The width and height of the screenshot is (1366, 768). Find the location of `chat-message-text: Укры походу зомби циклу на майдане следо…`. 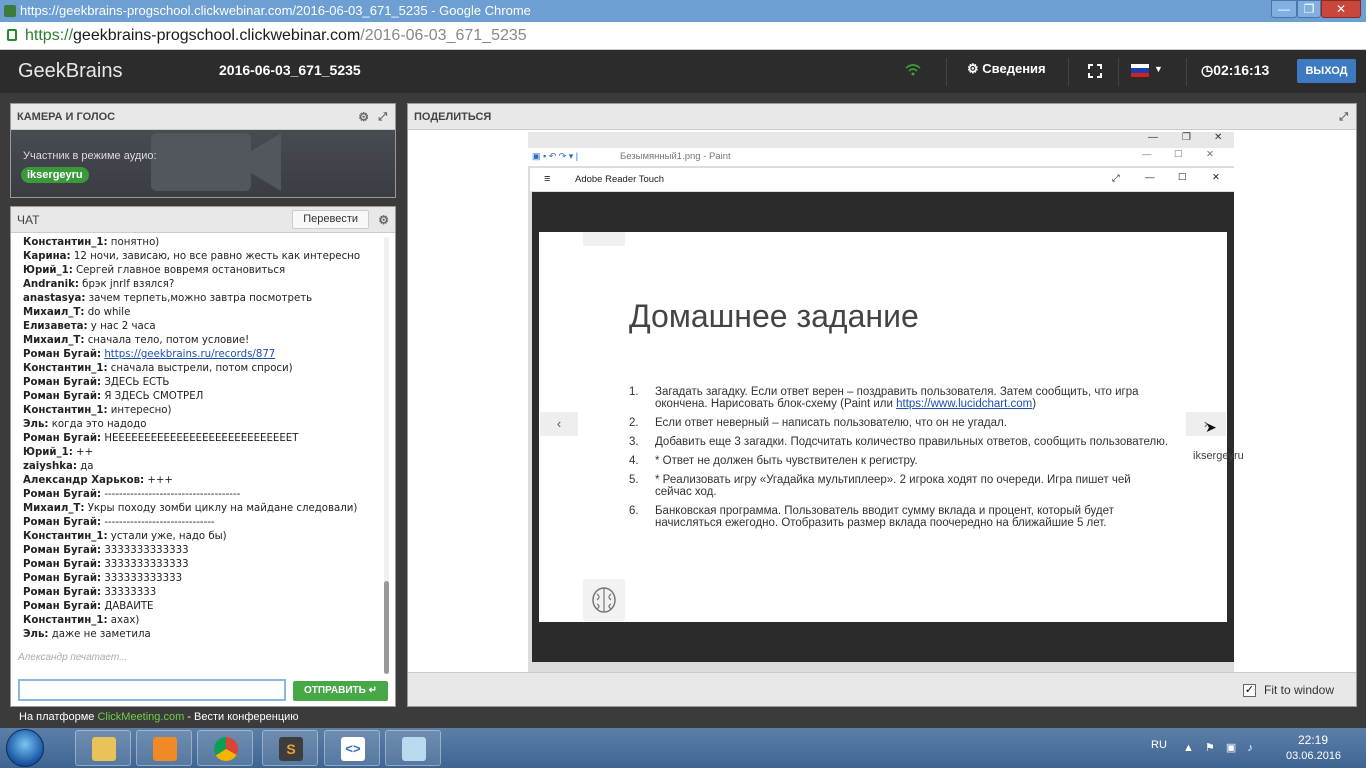

chat-message-text: Укры походу зомби циклу на майдане следо… is located at coordinates (221, 508).